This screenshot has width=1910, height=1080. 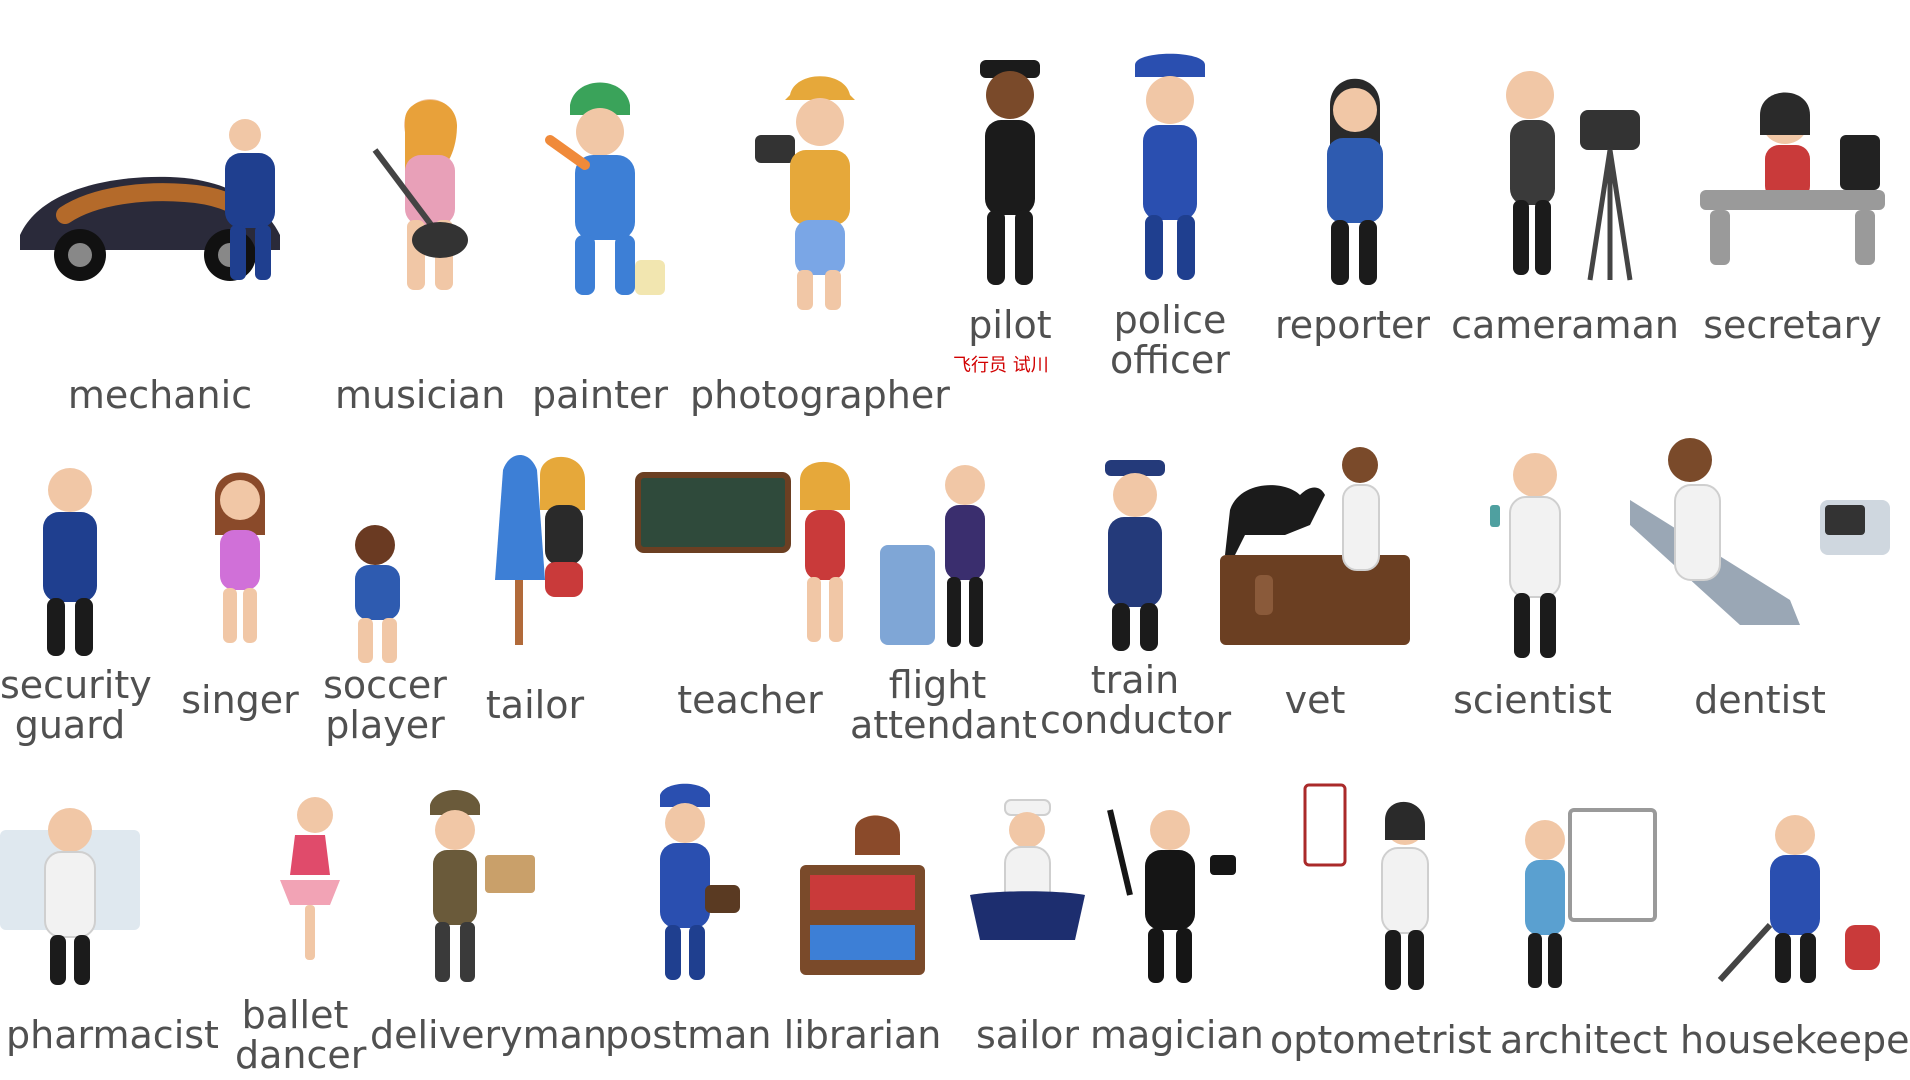 I want to click on profession-postman: postman, so click(x=688, y=922).